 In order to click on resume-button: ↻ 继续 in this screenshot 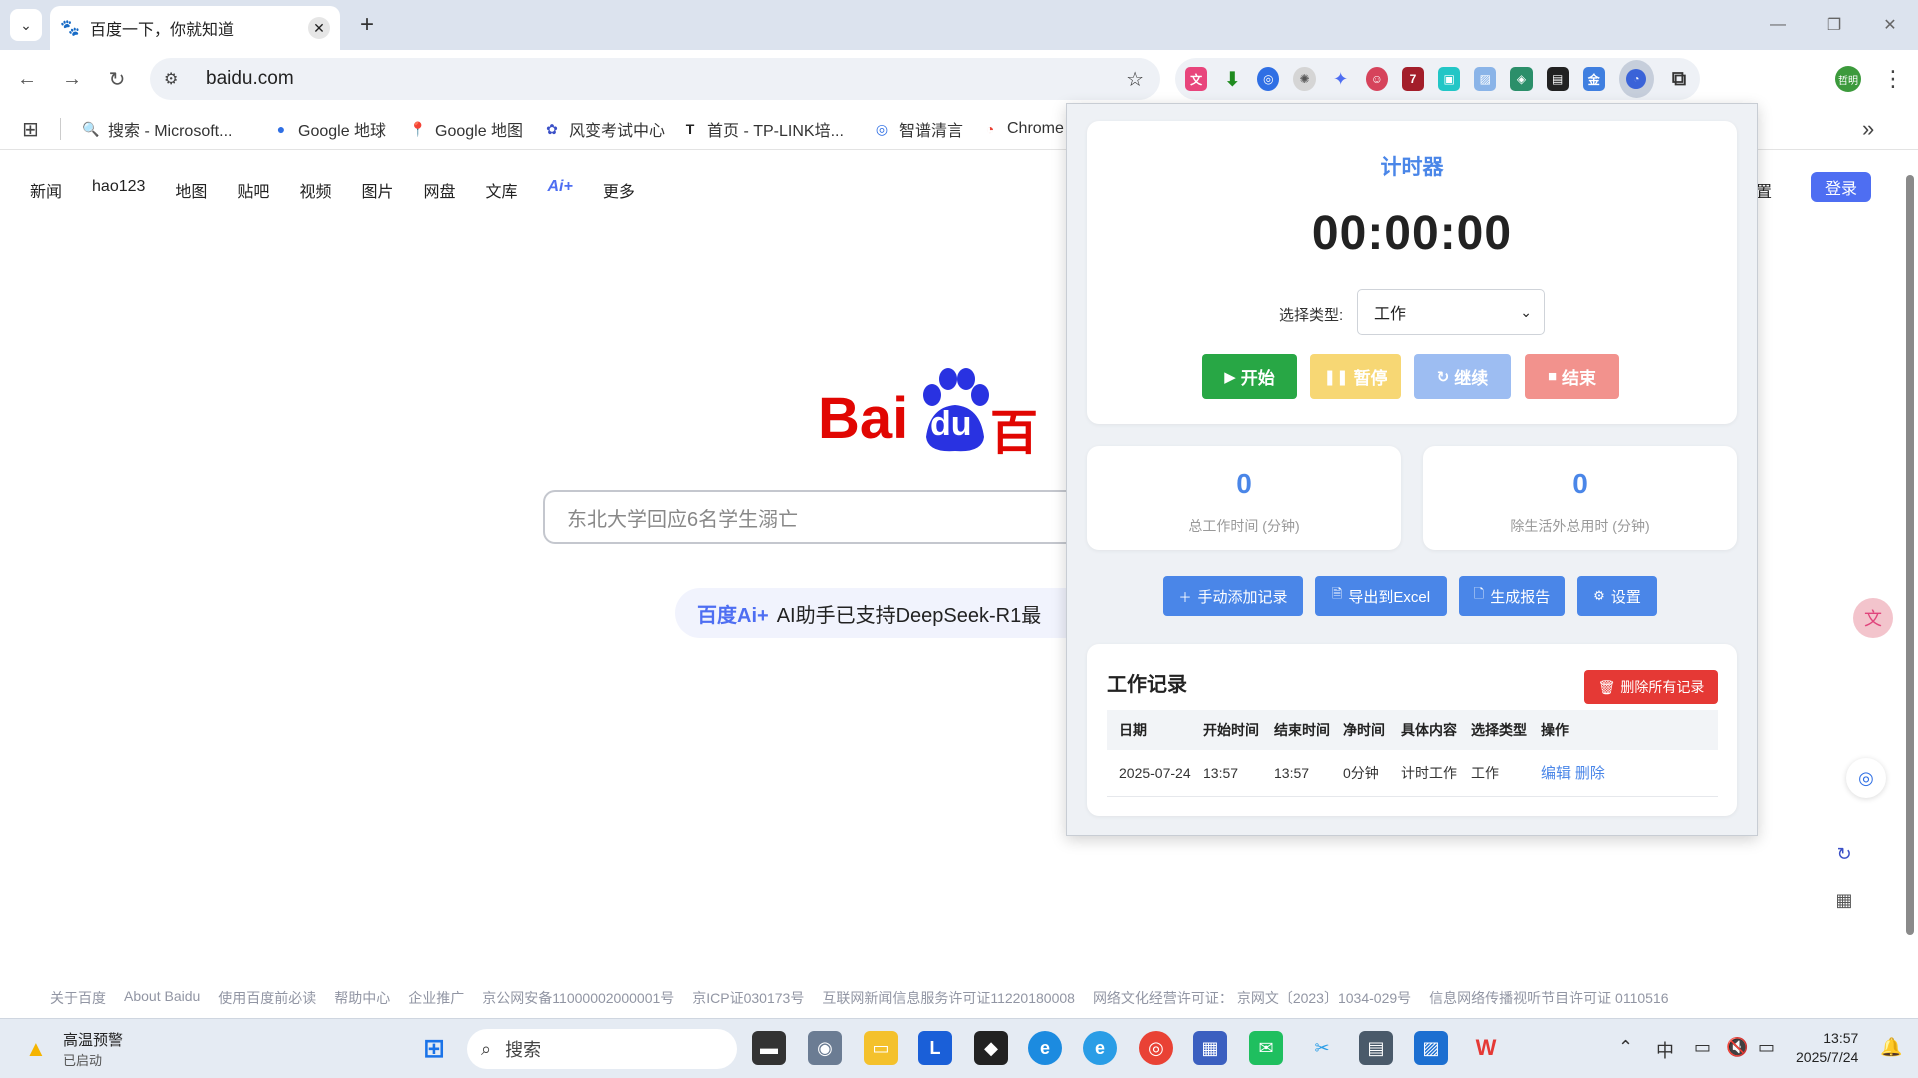, I will do `click(1462, 376)`.